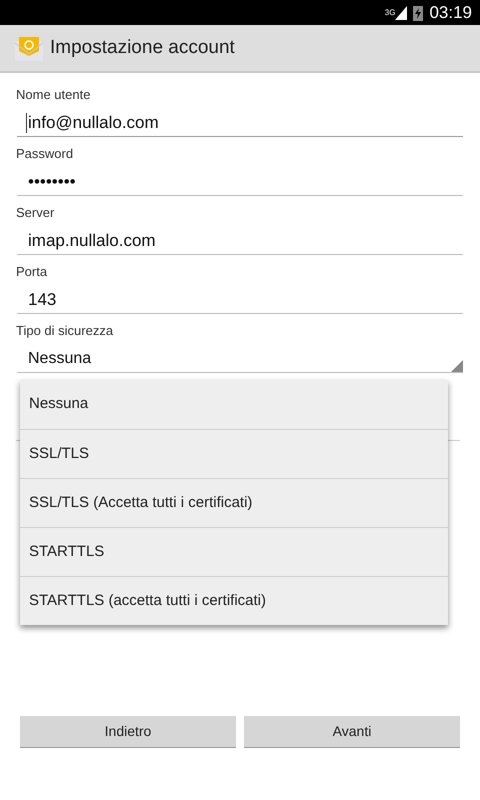  Describe the element at coordinates (128, 732) in the screenshot. I see `nav-button: Indietro` at that location.